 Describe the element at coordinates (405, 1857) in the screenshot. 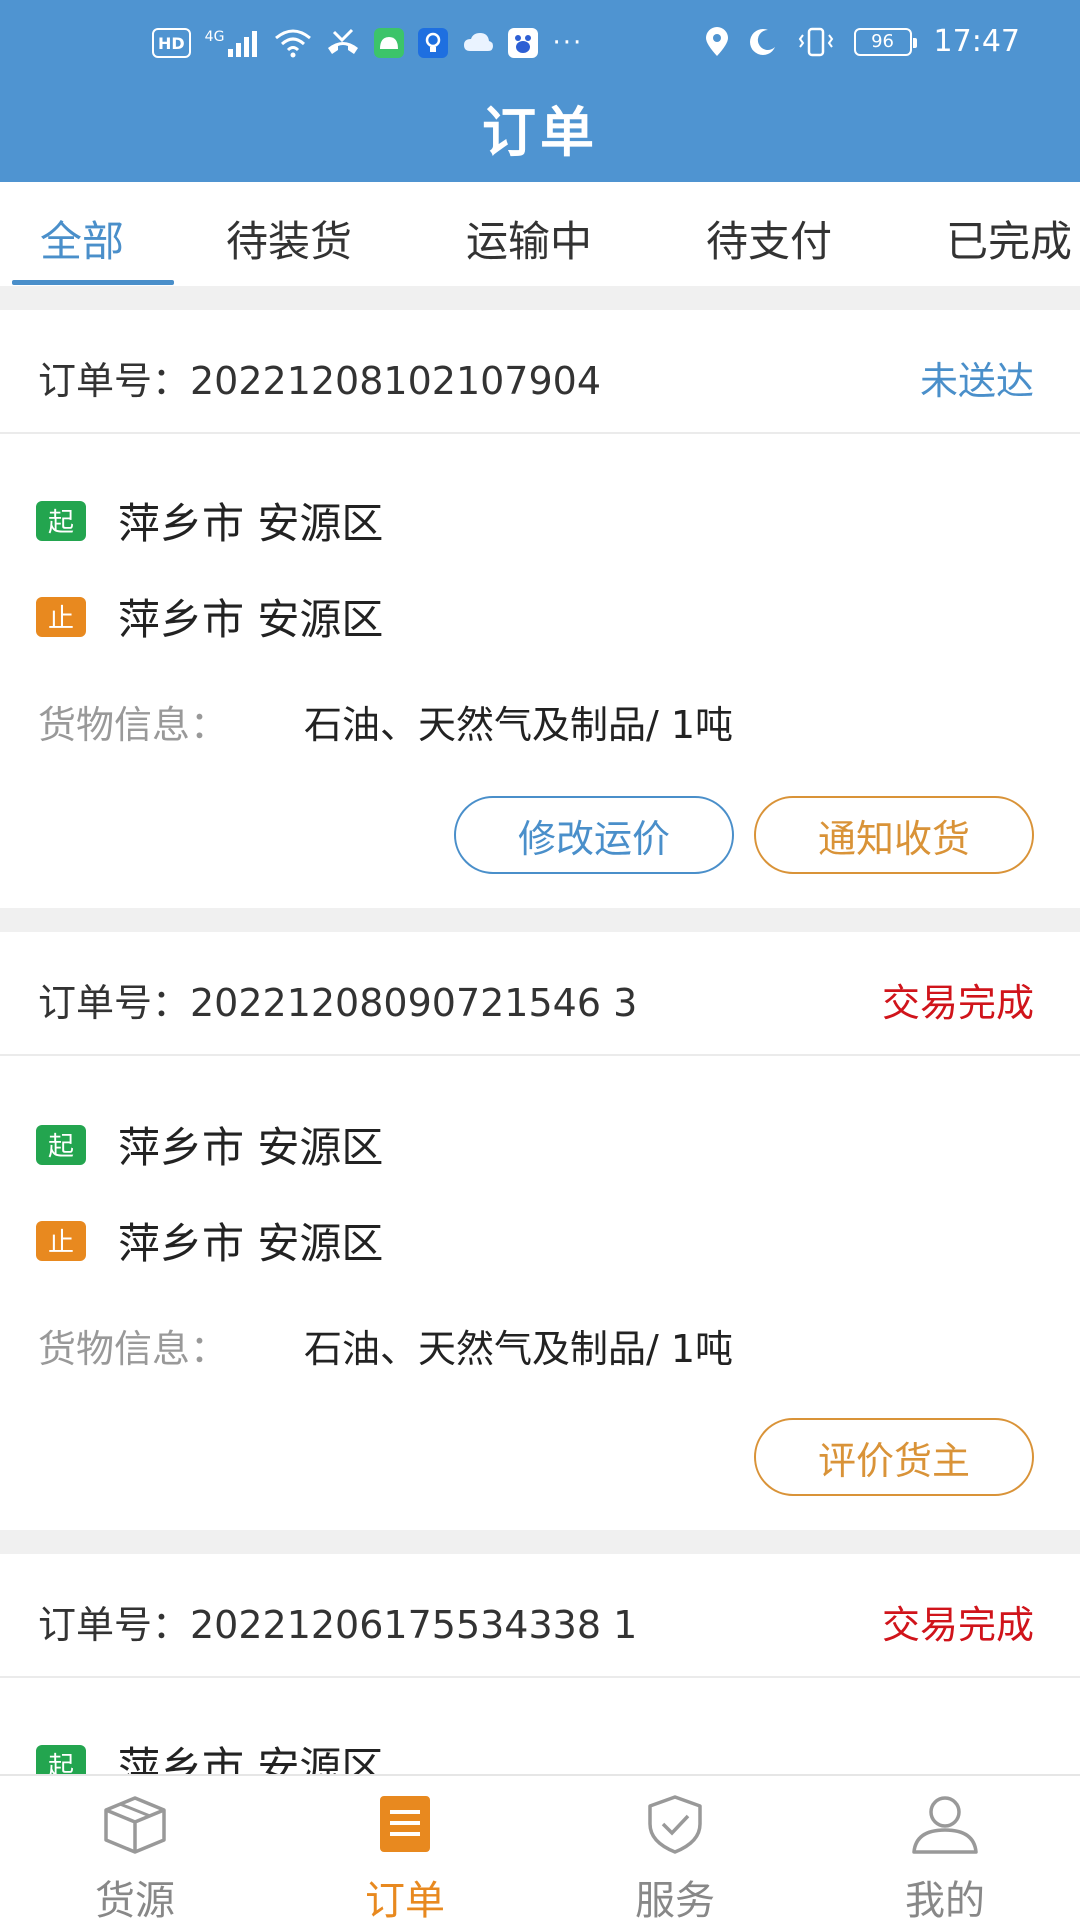

I see `nav-item-orders: 订单` at that location.